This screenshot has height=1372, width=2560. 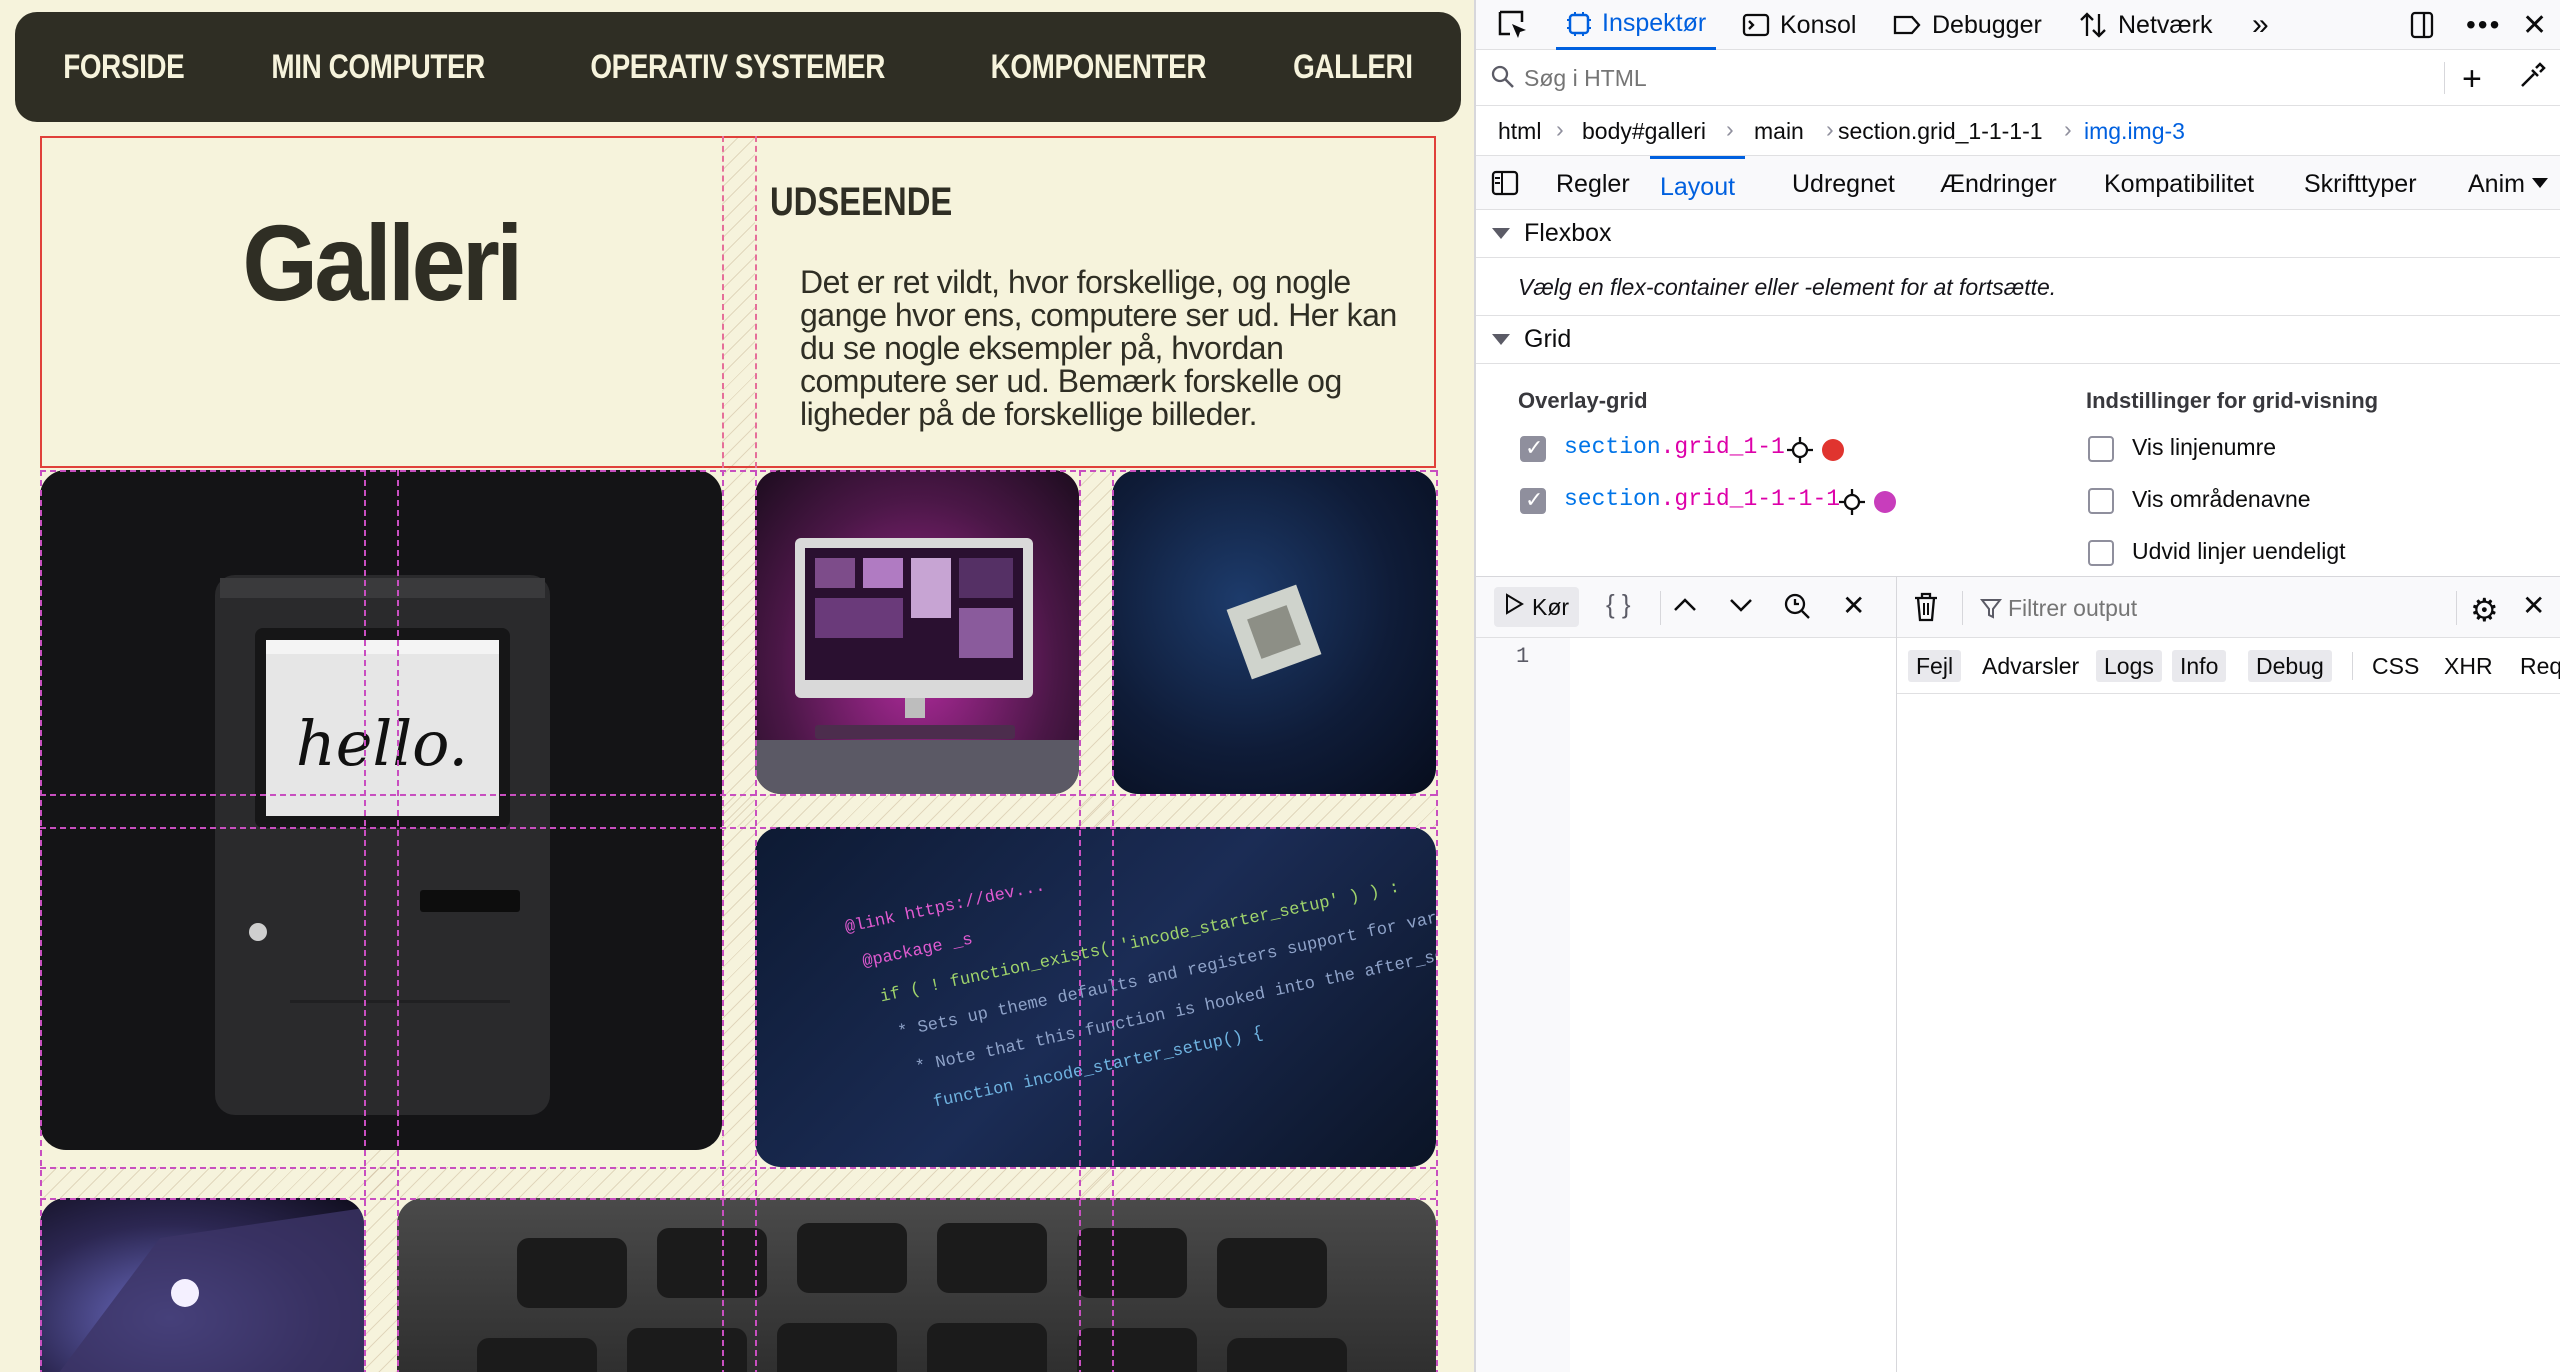 What do you see at coordinates (916, 1285) in the screenshot?
I see `keyboard-image` at bounding box center [916, 1285].